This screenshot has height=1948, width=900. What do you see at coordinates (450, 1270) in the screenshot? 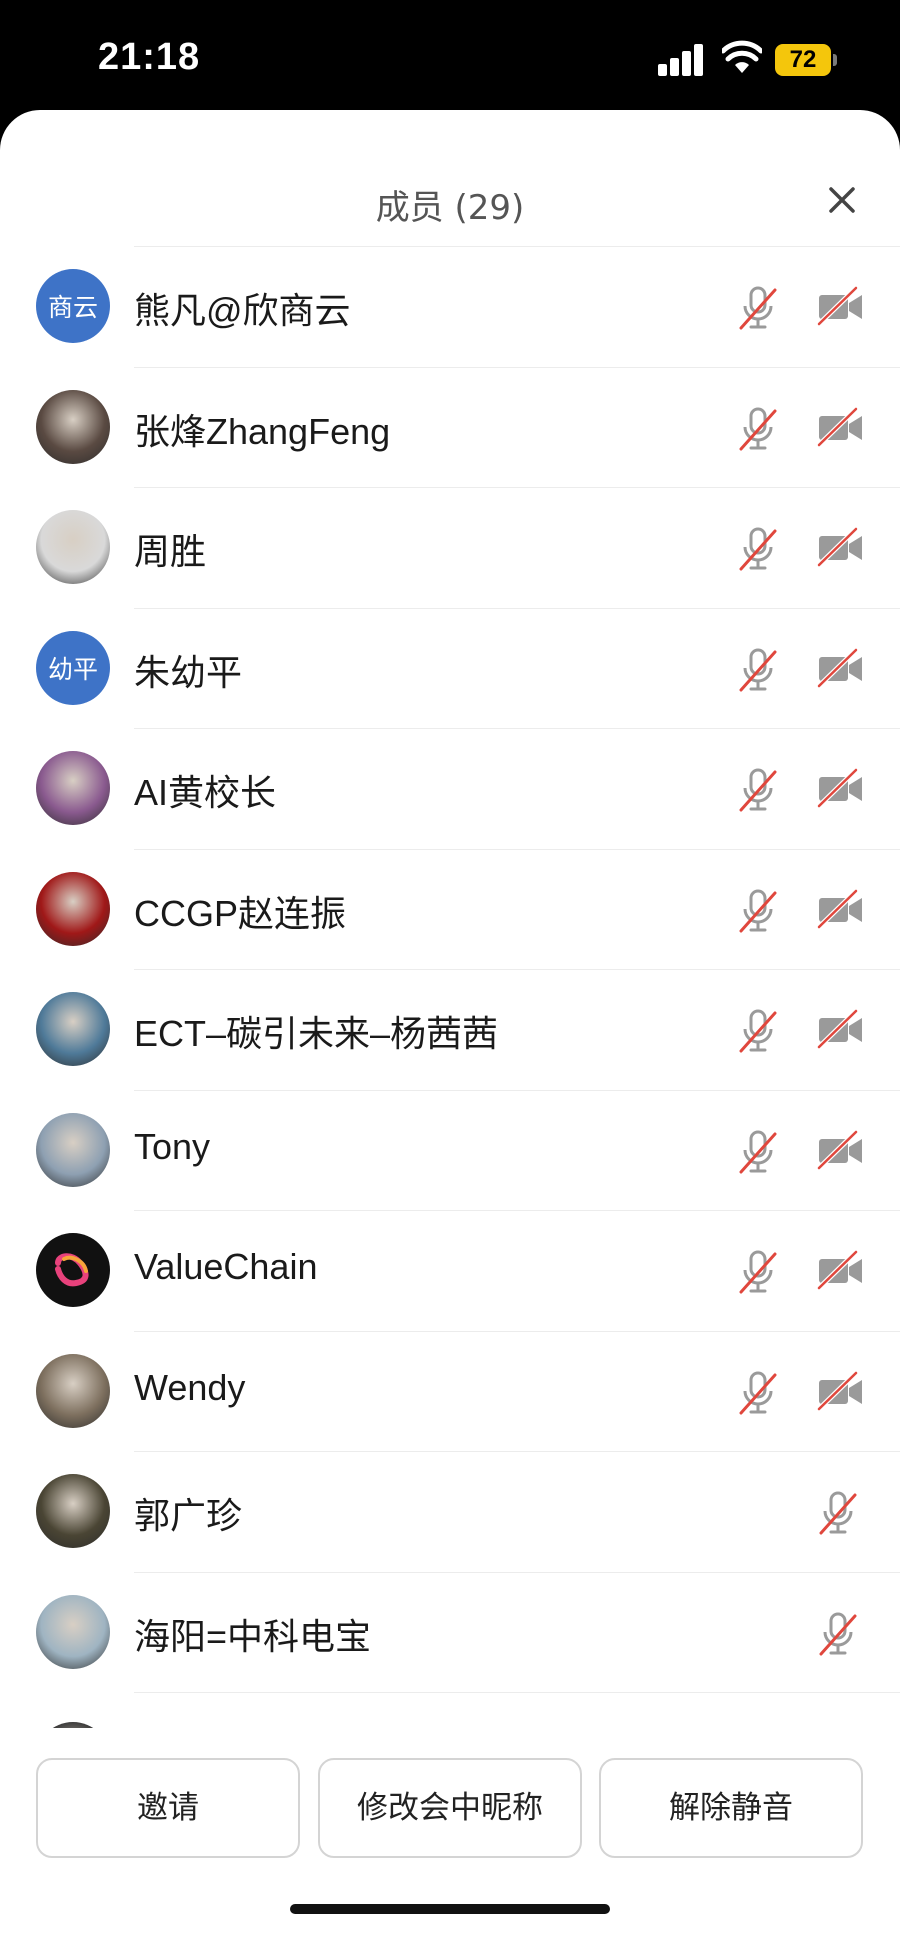
I see `member-row: ValueChain` at bounding box center [450, 1270].